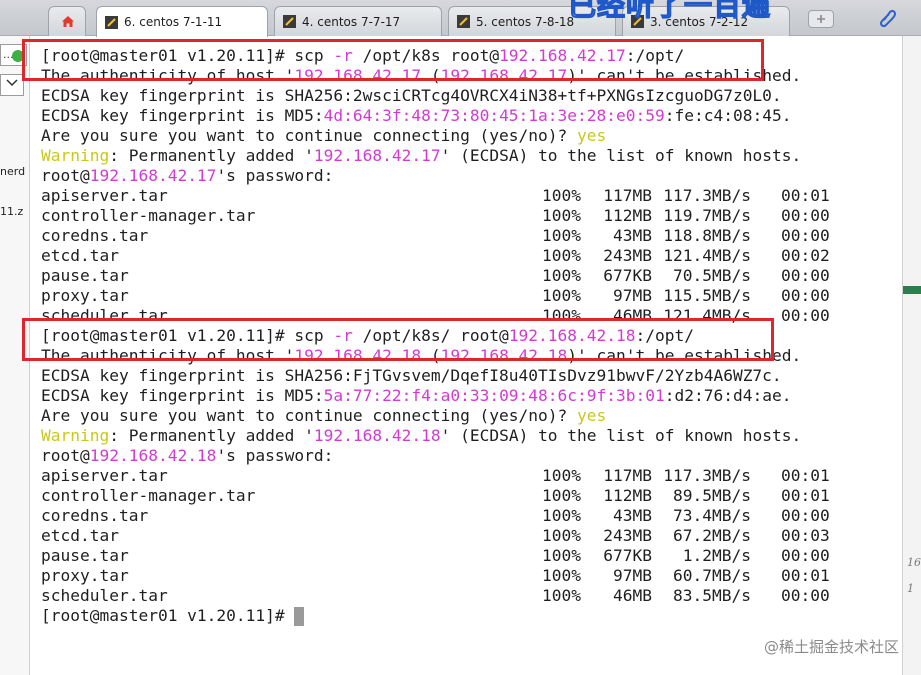  I want to click on tab-label: 6. centos 7-1-11, so click(173, 22).